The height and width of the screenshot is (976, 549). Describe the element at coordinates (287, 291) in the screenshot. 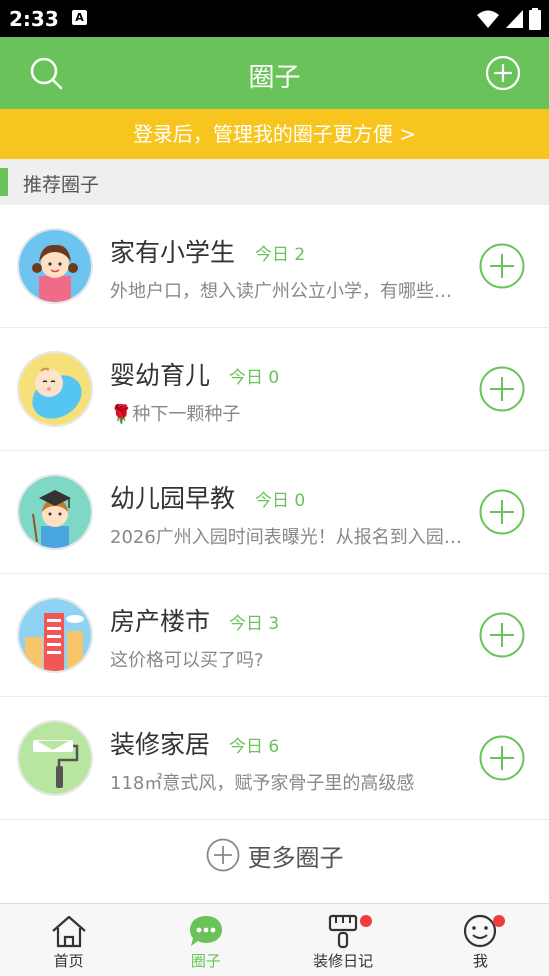

I see `circle-latest-post: 外地户口，想入读广州公立小学，有哪些方法？` at that location.